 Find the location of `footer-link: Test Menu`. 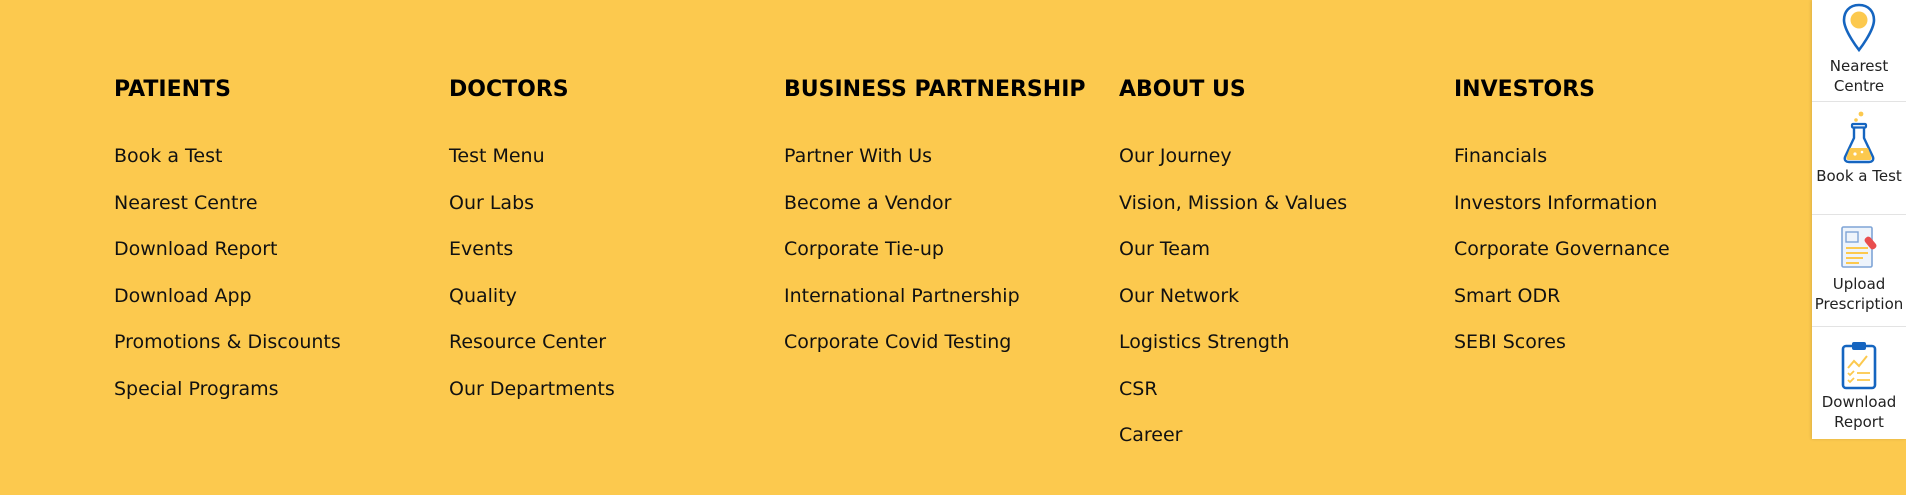

footer-link: Test Menu is located at coordinates (532, 167).